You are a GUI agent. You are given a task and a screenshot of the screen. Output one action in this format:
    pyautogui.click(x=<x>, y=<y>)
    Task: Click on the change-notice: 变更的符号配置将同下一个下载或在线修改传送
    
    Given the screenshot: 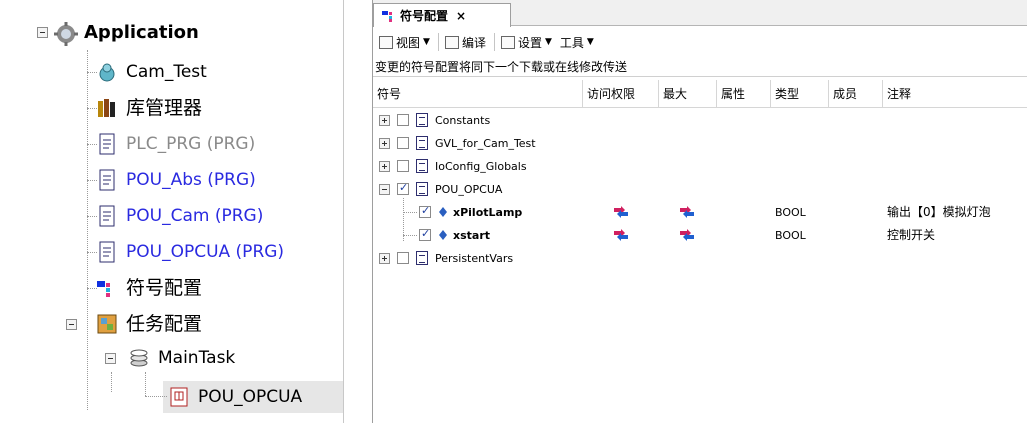 What is the action you would take?
    pyautogui.click(x=700, y=67)
    